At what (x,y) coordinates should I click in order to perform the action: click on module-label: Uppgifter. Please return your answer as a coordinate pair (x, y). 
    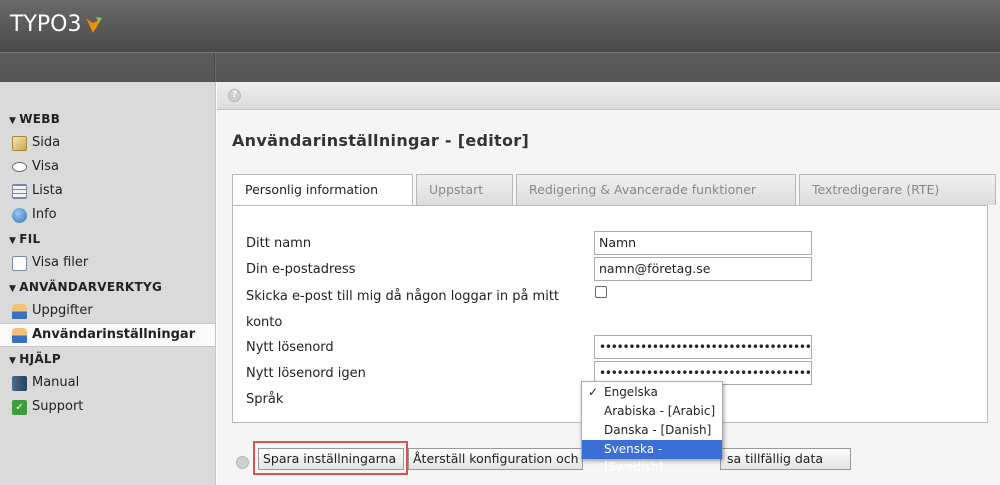
    Looking at the image, I should click on (62, 310).